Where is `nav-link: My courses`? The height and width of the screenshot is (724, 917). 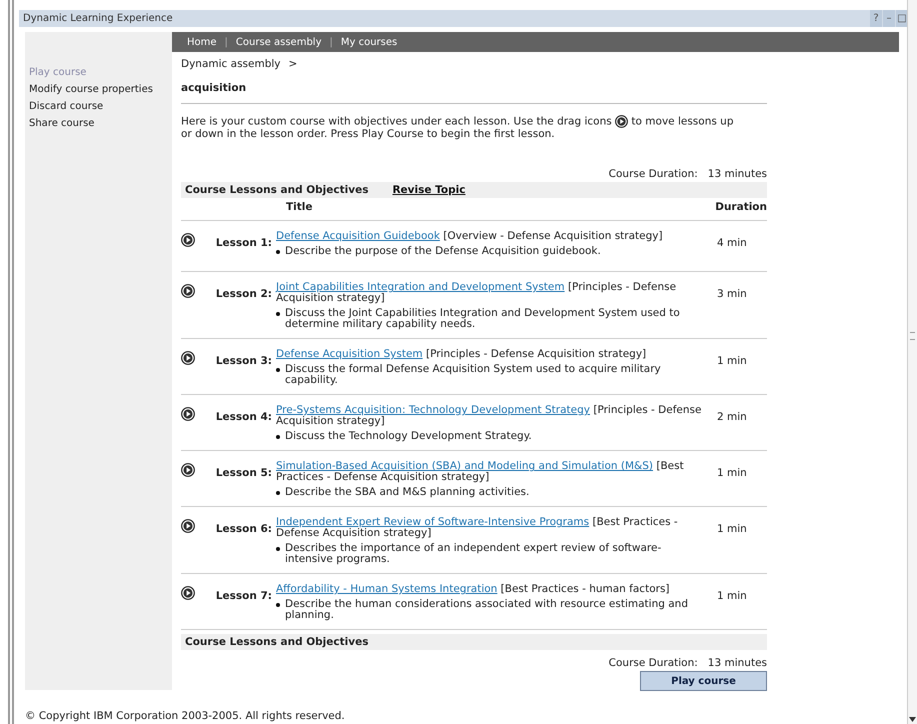
nav-link: My courses is located at coordinates (369, 42).